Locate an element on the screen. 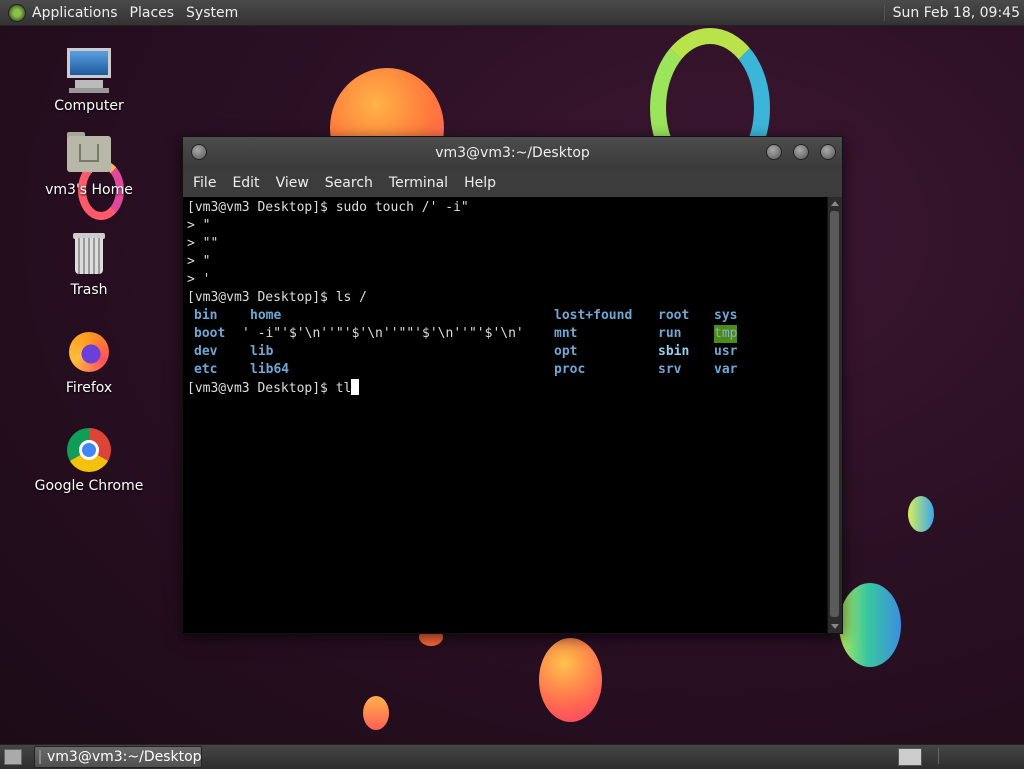  menu-help: Help is located at coordinates (480, 183).